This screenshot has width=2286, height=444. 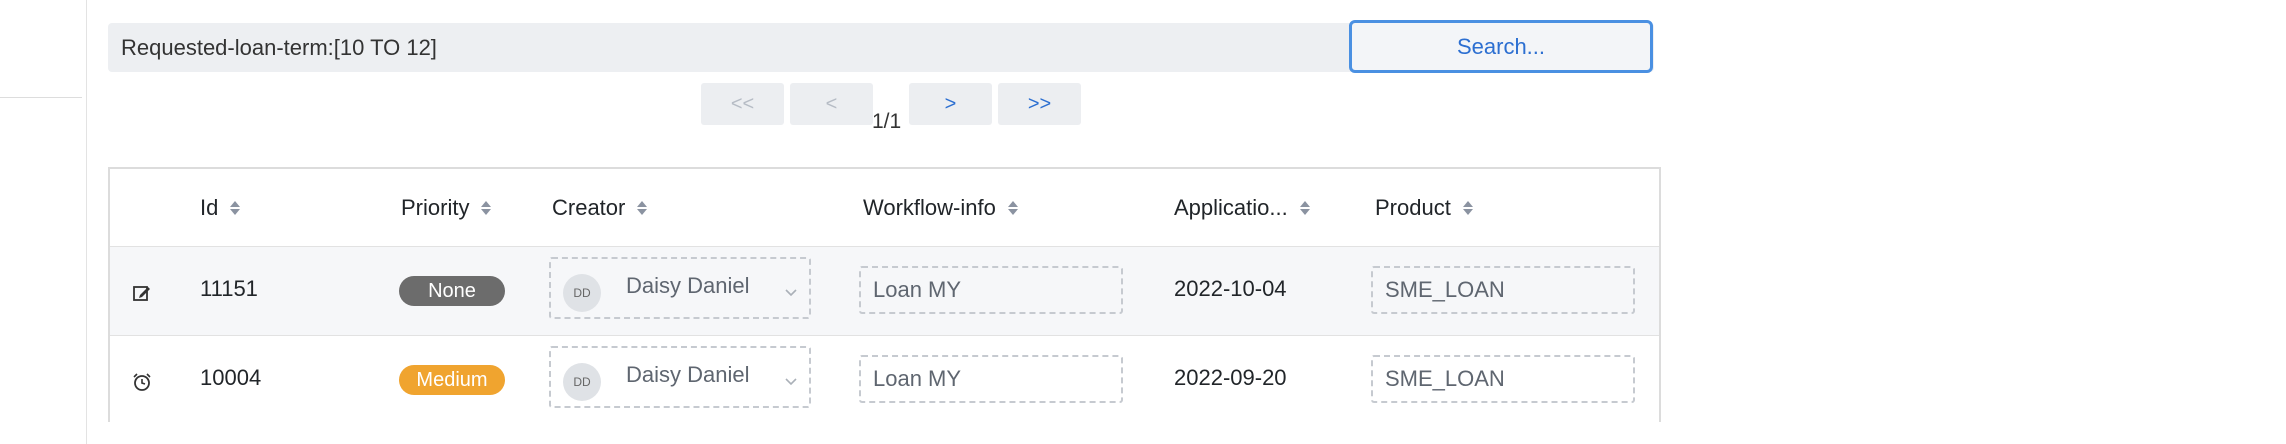 I want to click on column-header-creator: Creator, so click(x=600, y=208).